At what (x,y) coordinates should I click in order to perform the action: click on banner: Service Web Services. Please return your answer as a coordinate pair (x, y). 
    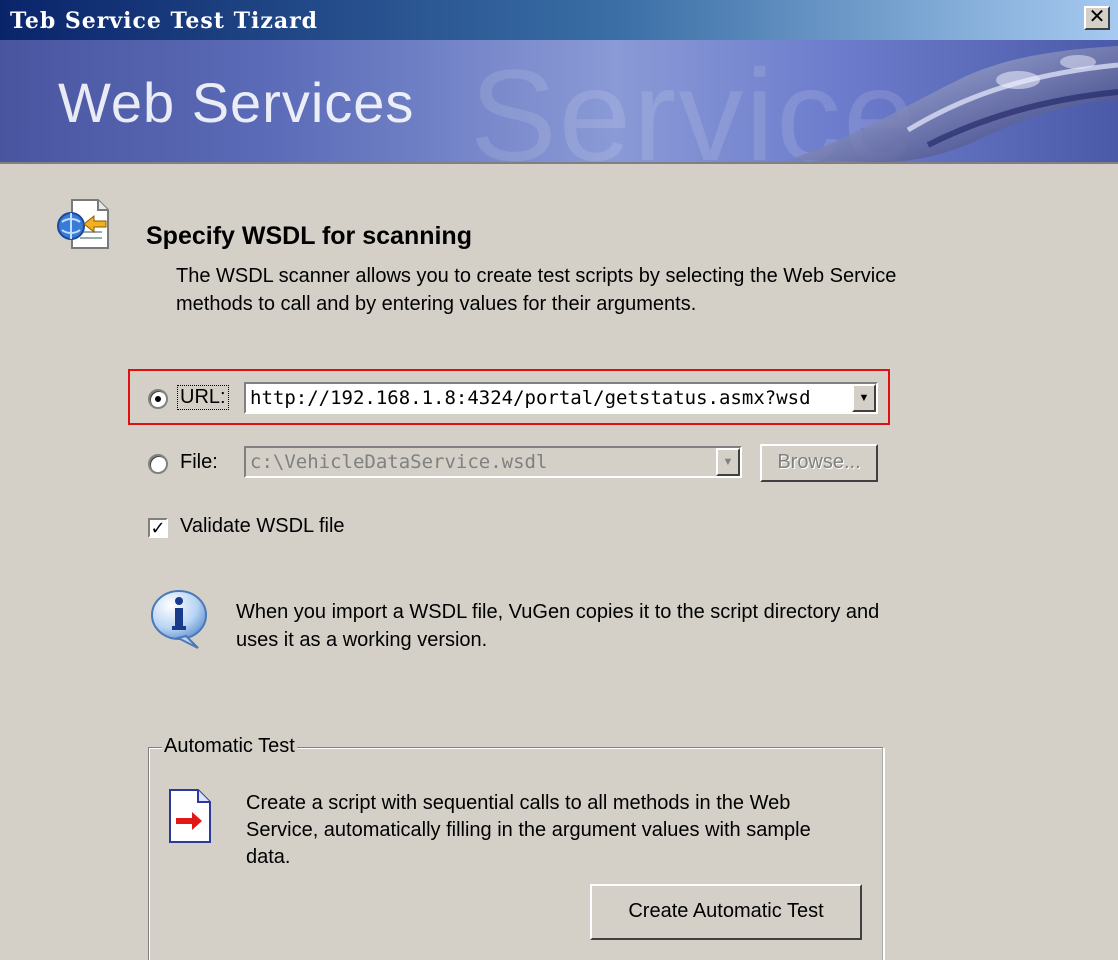
    Looking at the image, I should click on (559, 102).